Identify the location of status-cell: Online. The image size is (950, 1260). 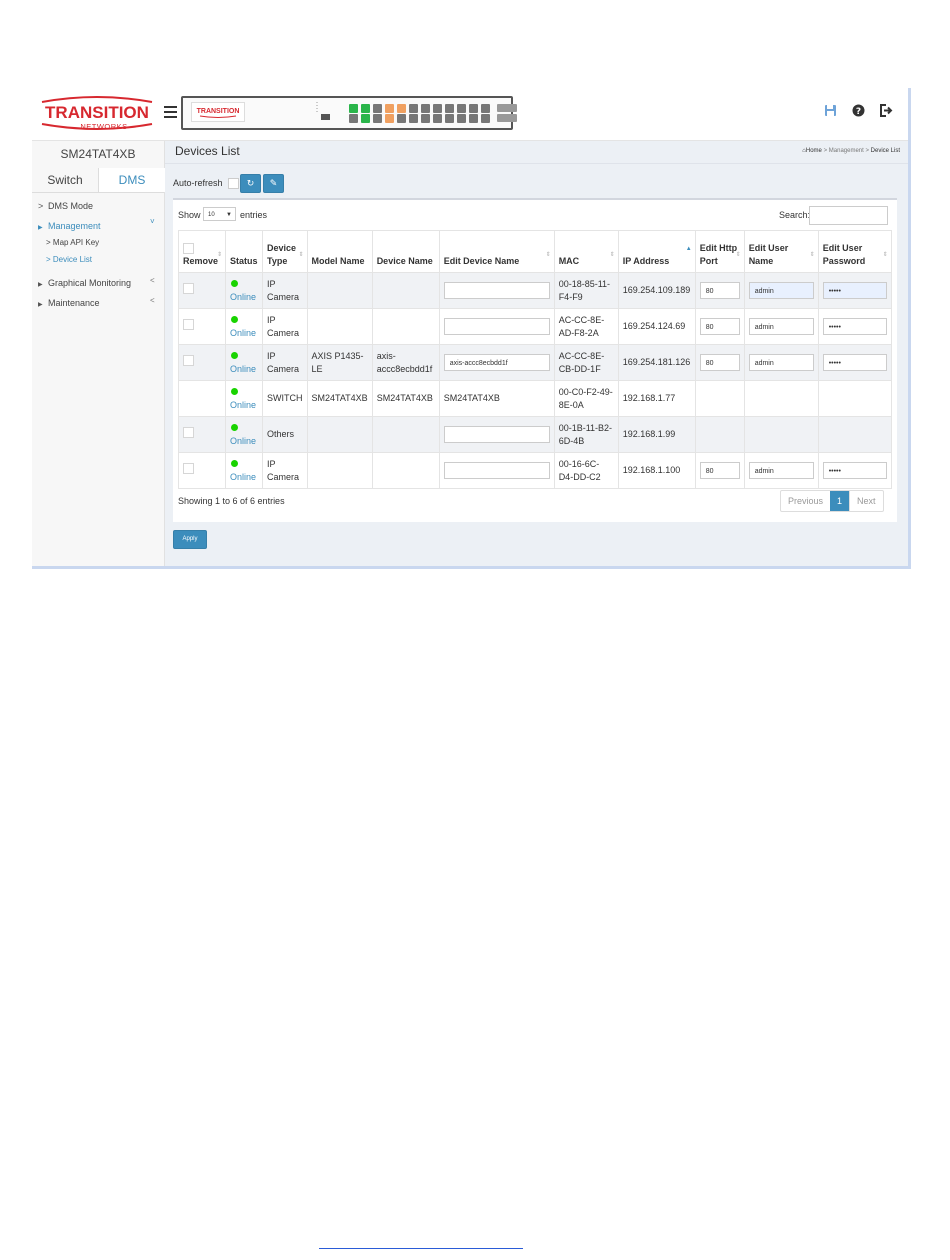
(244, 326).